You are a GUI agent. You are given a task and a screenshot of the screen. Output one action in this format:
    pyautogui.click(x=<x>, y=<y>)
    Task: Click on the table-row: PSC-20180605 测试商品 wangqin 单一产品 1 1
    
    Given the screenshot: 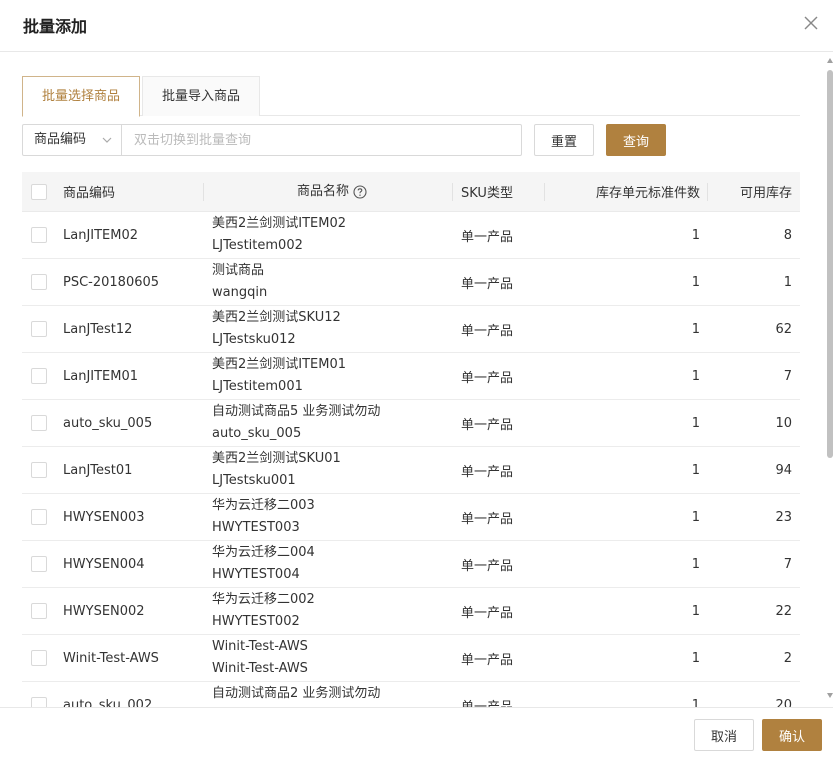 What is the action you would take?
    pyautogui.click(x=411, y=282)
    